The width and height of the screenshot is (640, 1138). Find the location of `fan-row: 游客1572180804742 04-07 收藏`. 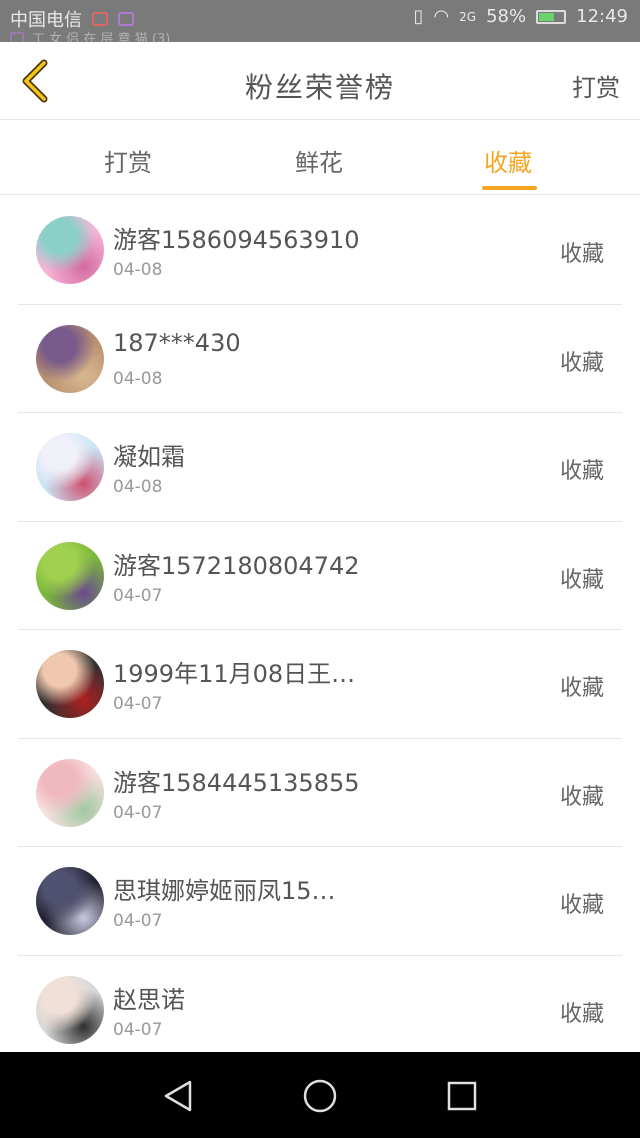

fan-row: 游客1572180804742 04-07 收藏 is located at coordinates (320, 576).